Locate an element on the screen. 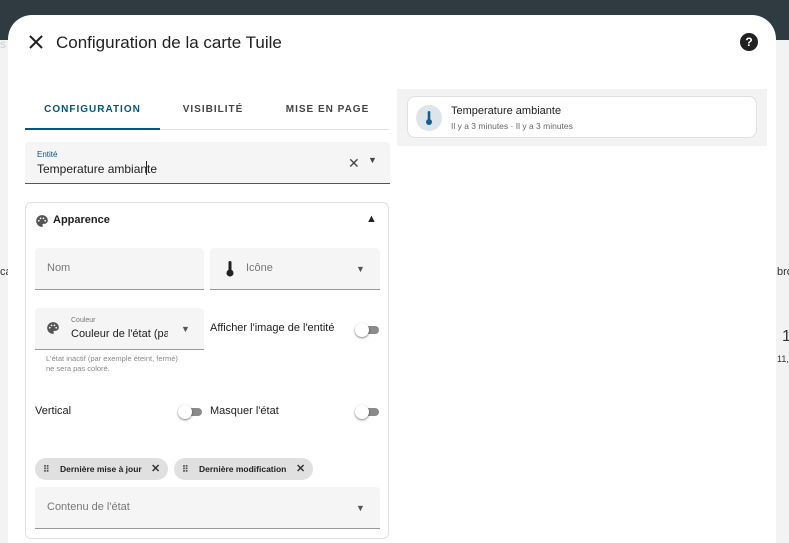 The image size is (789, 543). chip-label: Dernière mise à jour is located at coordinates (101, 469).